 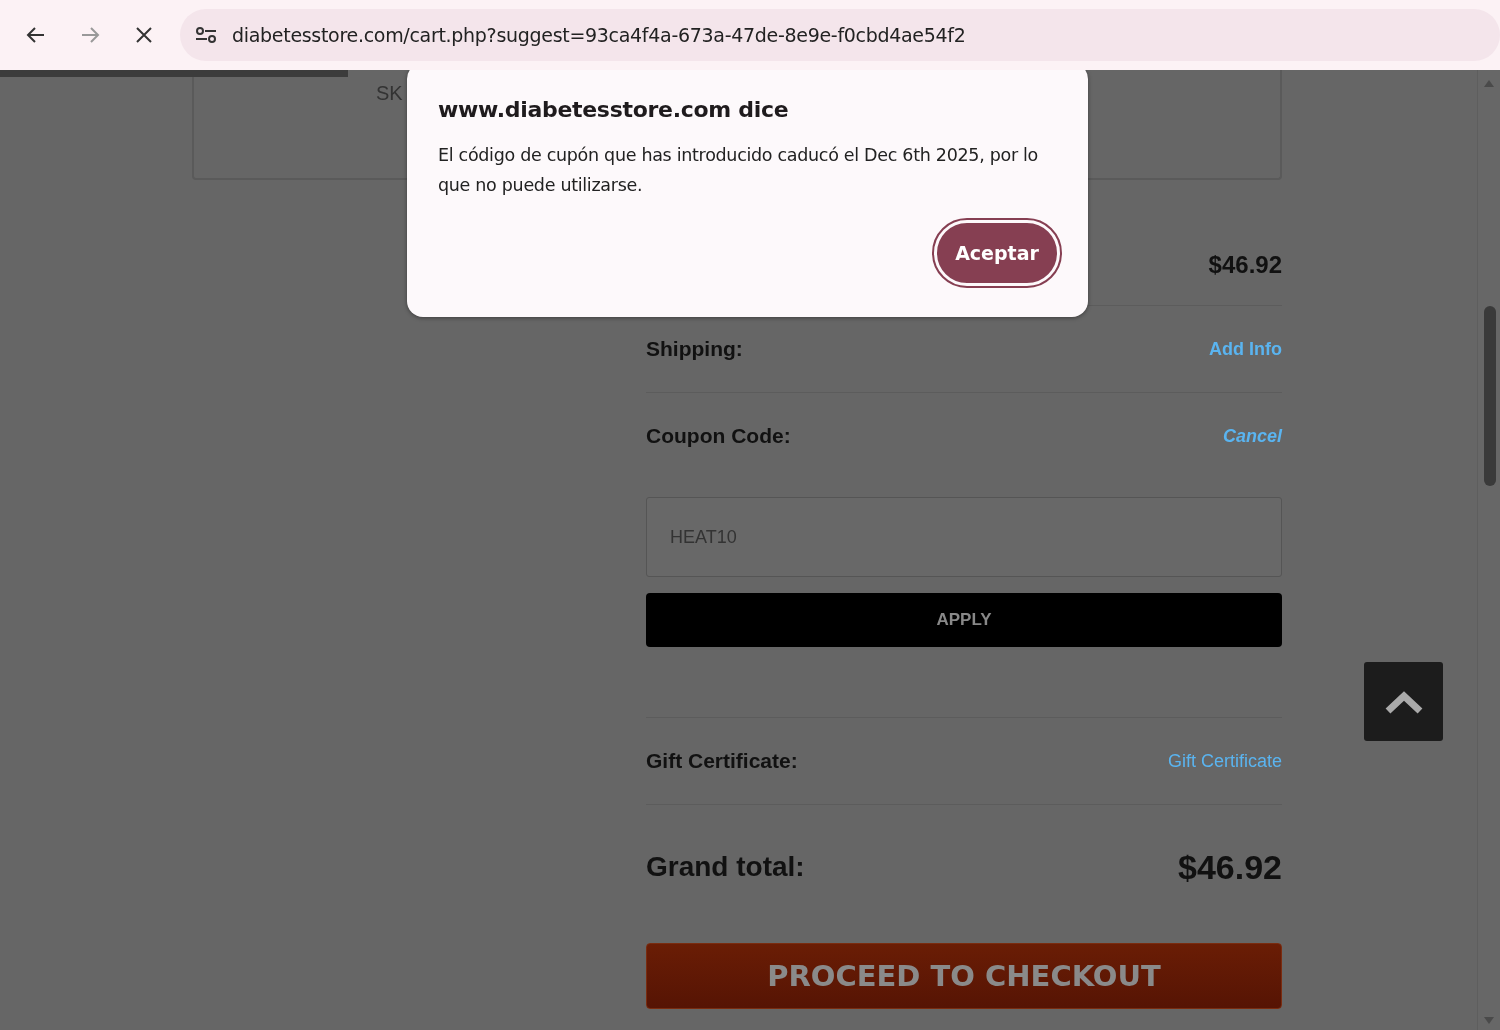 I want to click on grand-total-label: Grand total:, so click(x=725, y=867).